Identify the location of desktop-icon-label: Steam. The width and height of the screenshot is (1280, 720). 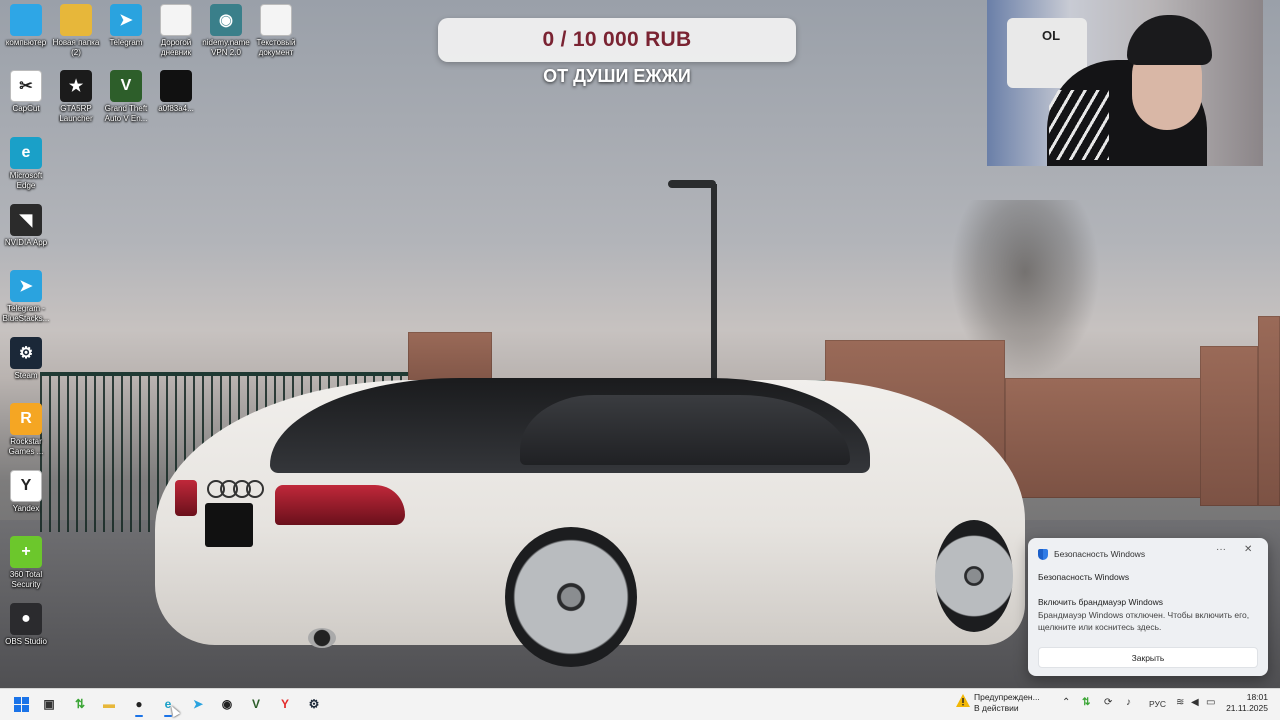
(26, 375).